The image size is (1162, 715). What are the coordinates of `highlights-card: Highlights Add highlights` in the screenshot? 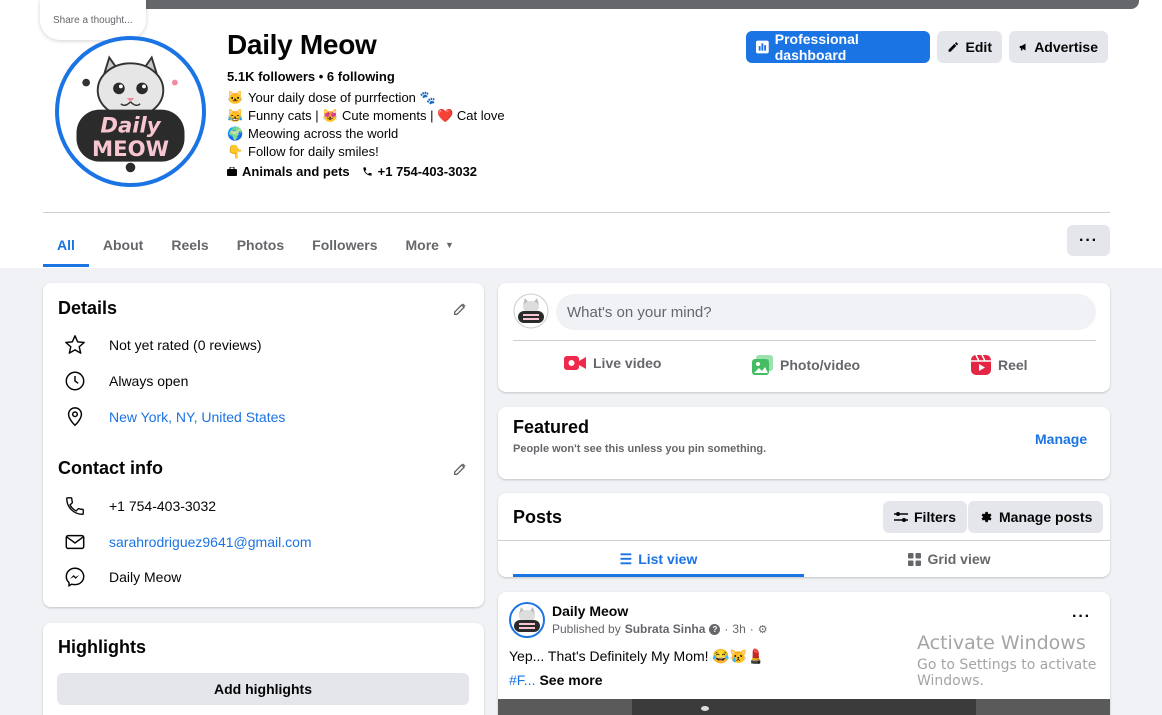 It's located at (263, 669).